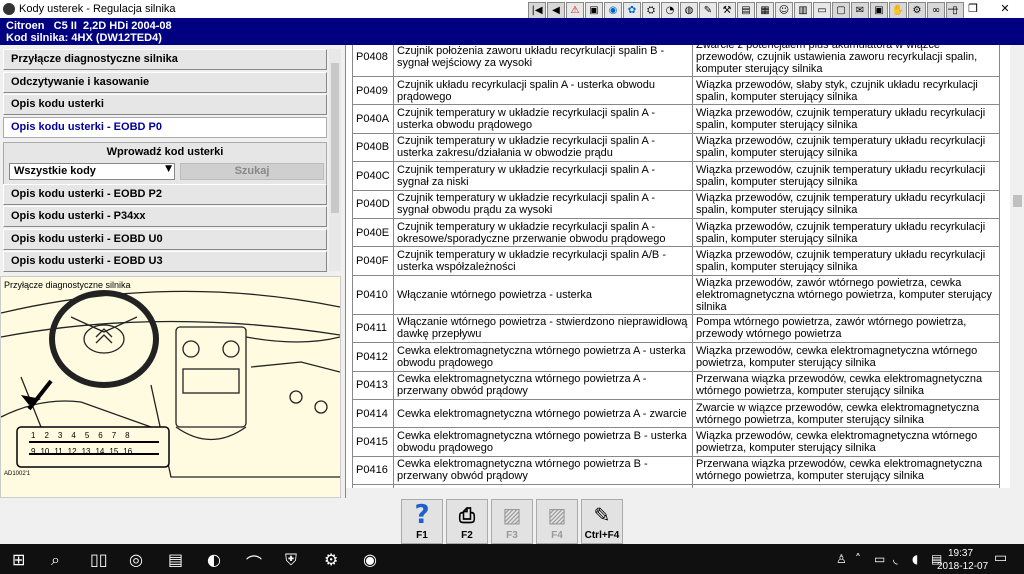 This screenshot has width=1024, height=574. Describe the element at coordinates (58, 451) in the screenshot. I see `connector-pin-label: 11` at that location.